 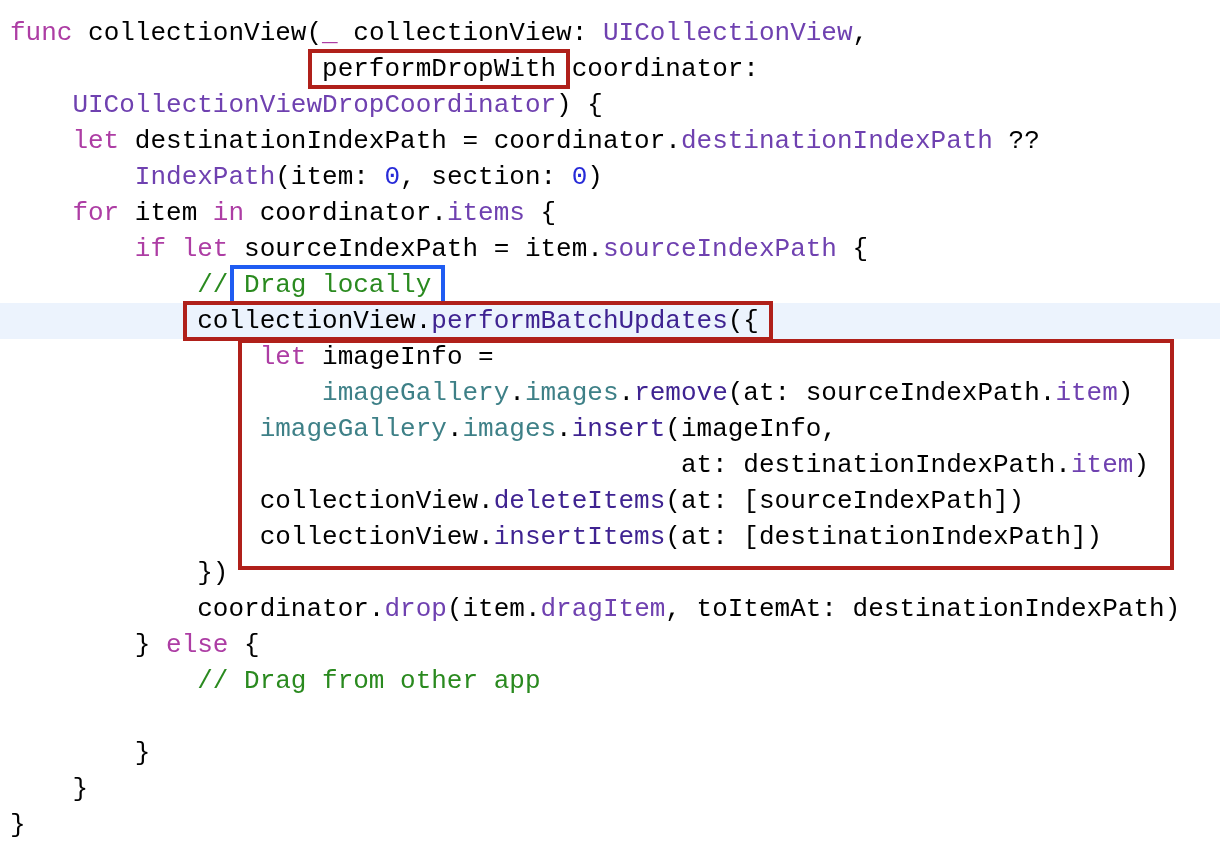 I want to click on code-line: IndexPath(item: 0, section: 0), so click(x=368, y=177).